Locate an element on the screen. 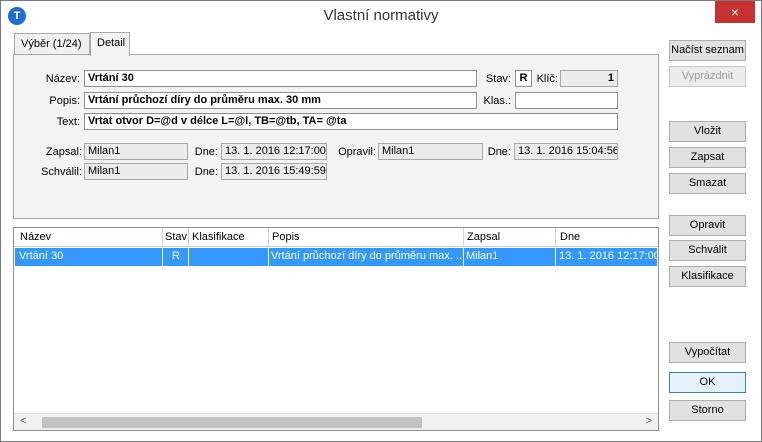 This screenshot has width=762, height=442. cell-stav: R is located at coordinates (176, 256).